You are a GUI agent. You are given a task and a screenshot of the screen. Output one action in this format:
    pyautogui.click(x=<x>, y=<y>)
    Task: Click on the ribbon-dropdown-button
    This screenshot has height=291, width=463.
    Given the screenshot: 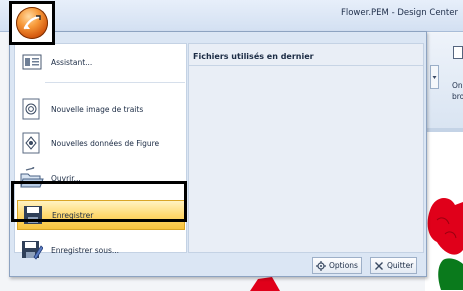 What is the action you would take?
    pyautogui.click(x=434, y=77)
    